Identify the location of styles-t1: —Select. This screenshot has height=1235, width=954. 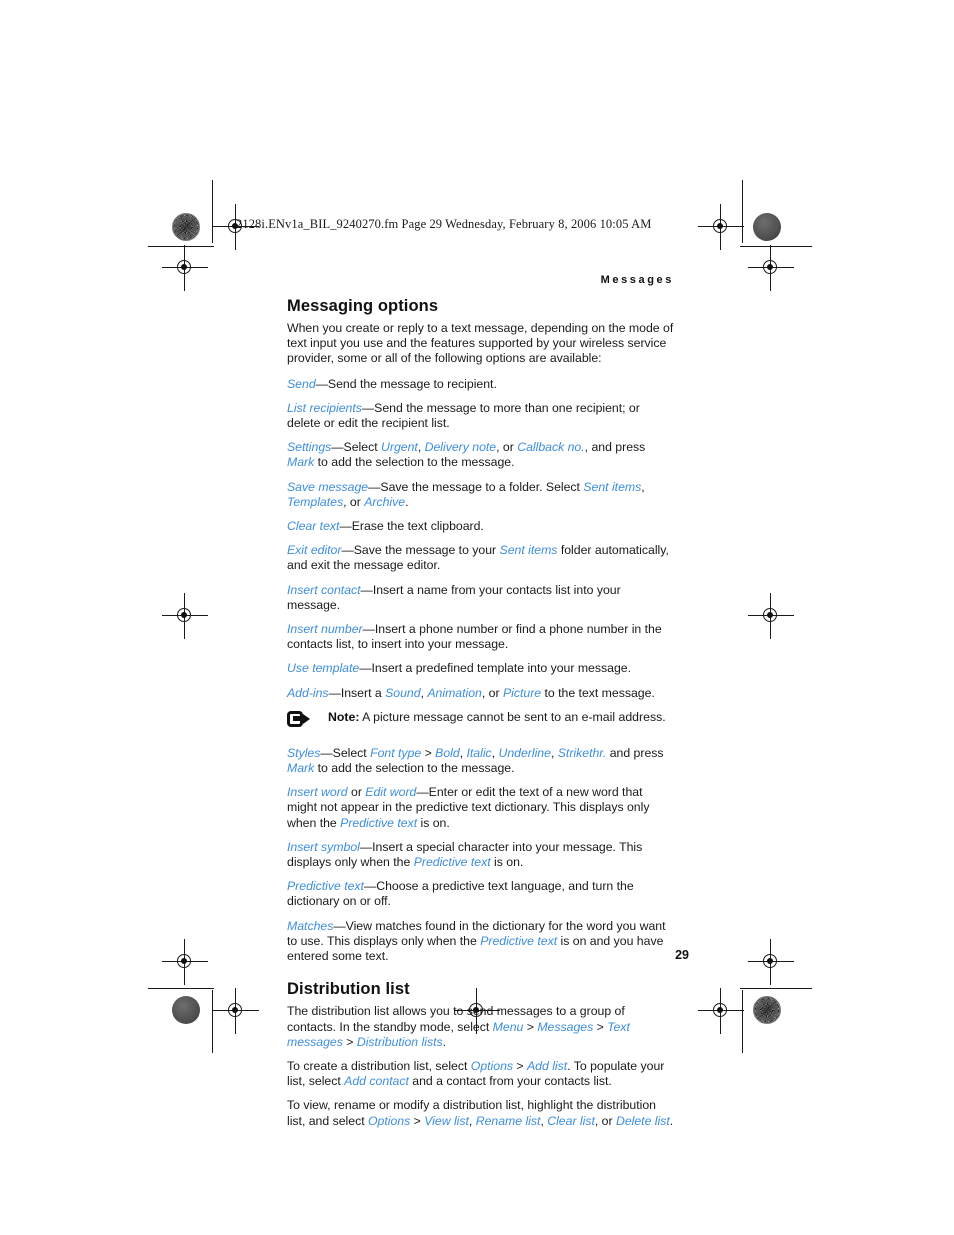
(345, 752).